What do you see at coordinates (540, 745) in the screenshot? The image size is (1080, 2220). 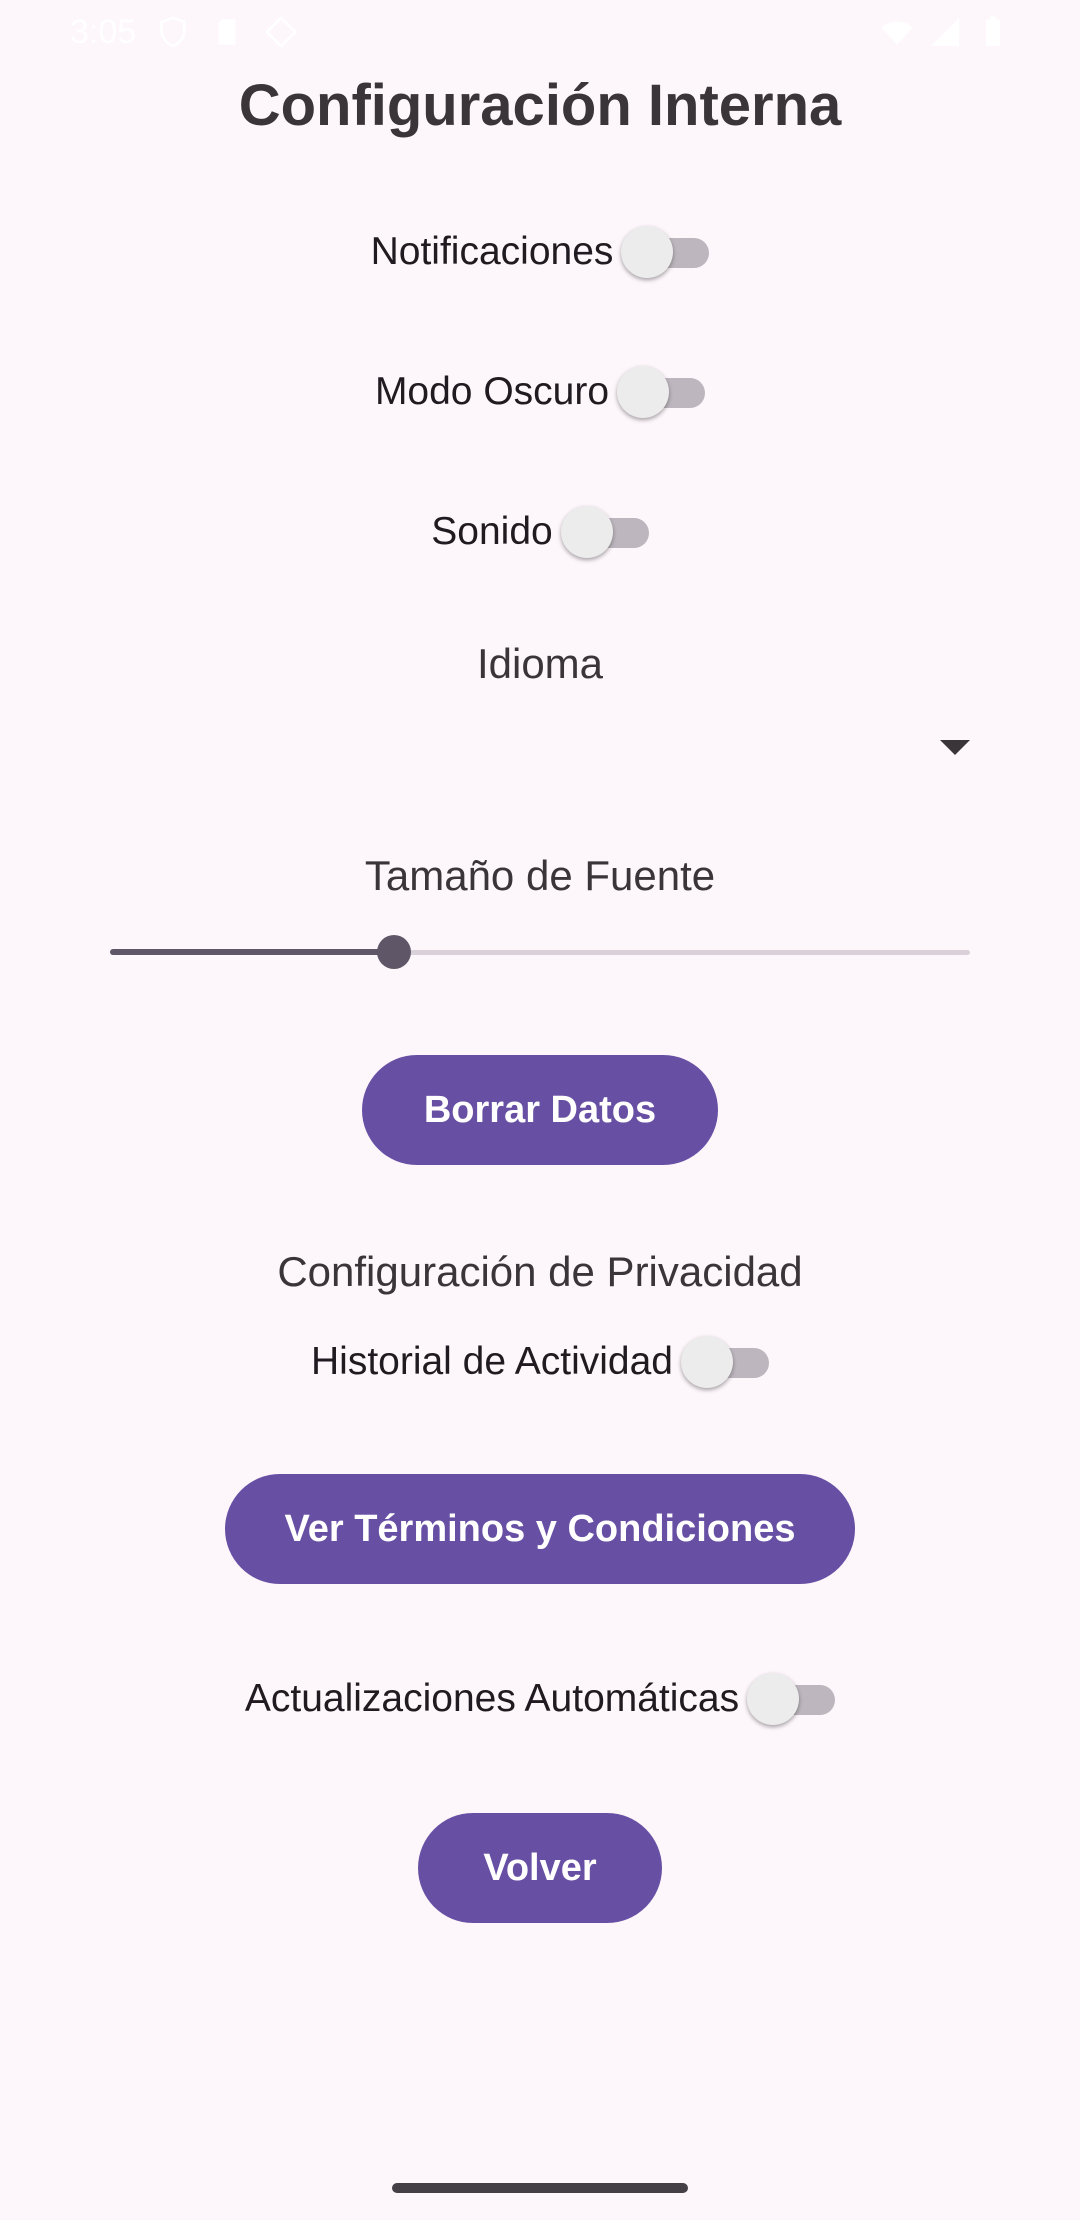 I see `idioma-dropdown` at bounding box center [540, 745].